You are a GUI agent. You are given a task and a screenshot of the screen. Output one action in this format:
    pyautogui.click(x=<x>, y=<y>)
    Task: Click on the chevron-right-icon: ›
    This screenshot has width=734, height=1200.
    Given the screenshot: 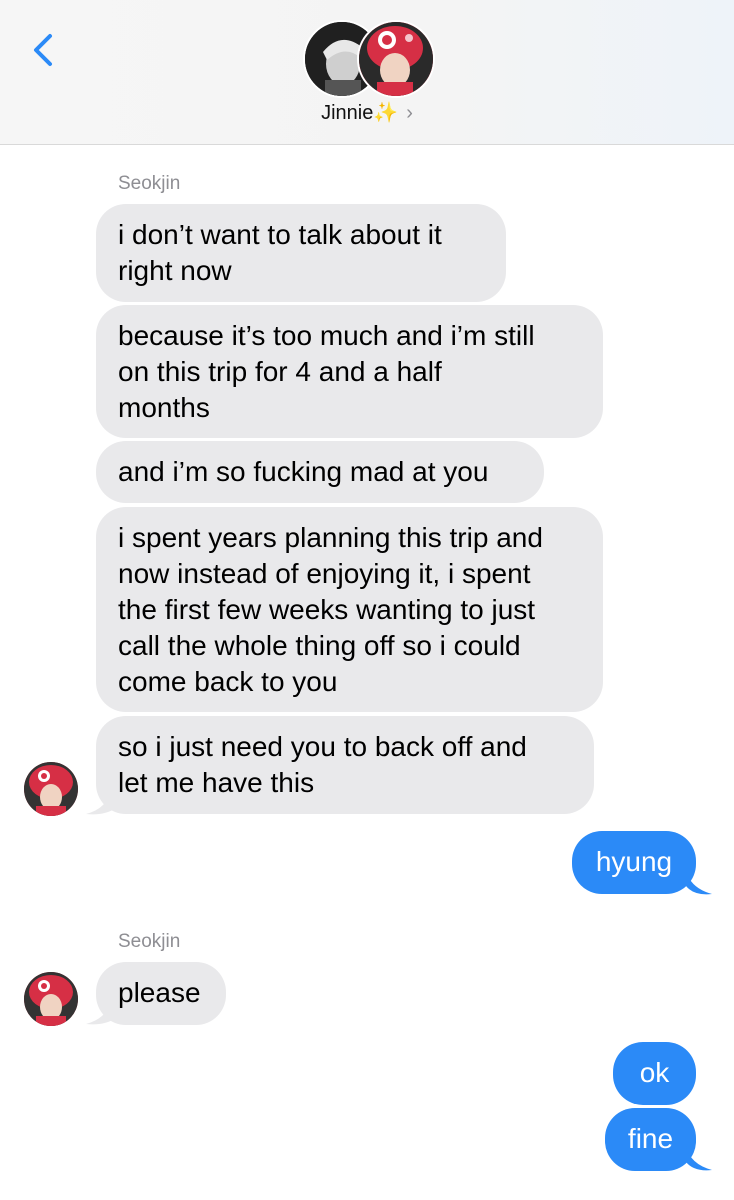 What is the action you would take?
    pyautogui.click(x=409, y=113)
    